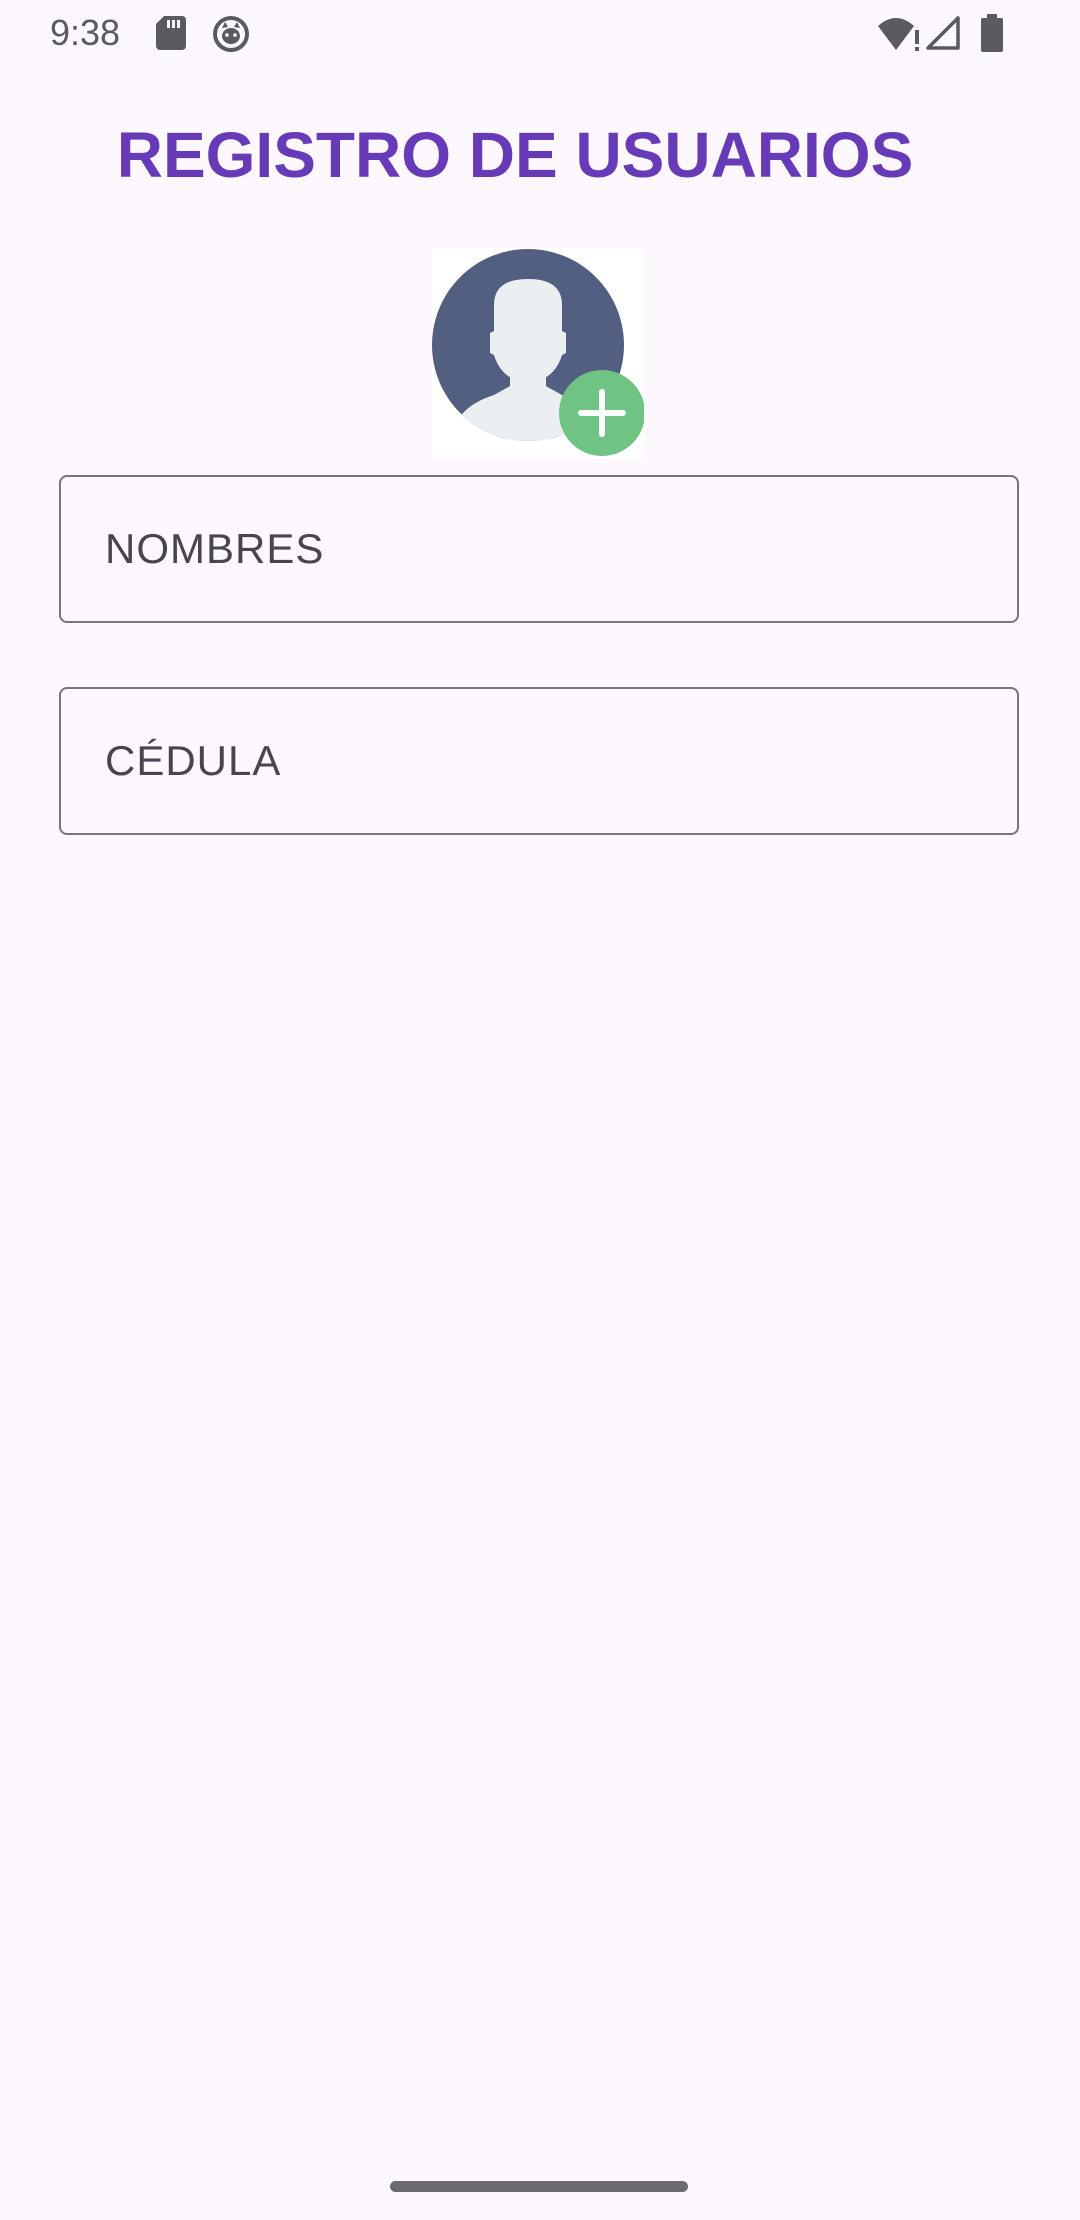 The height and width of the screenshot is (2220, 1080). Describe the element at coordinates (85, 32) in the screenshot. I see `status-time: 9:38` at that location.